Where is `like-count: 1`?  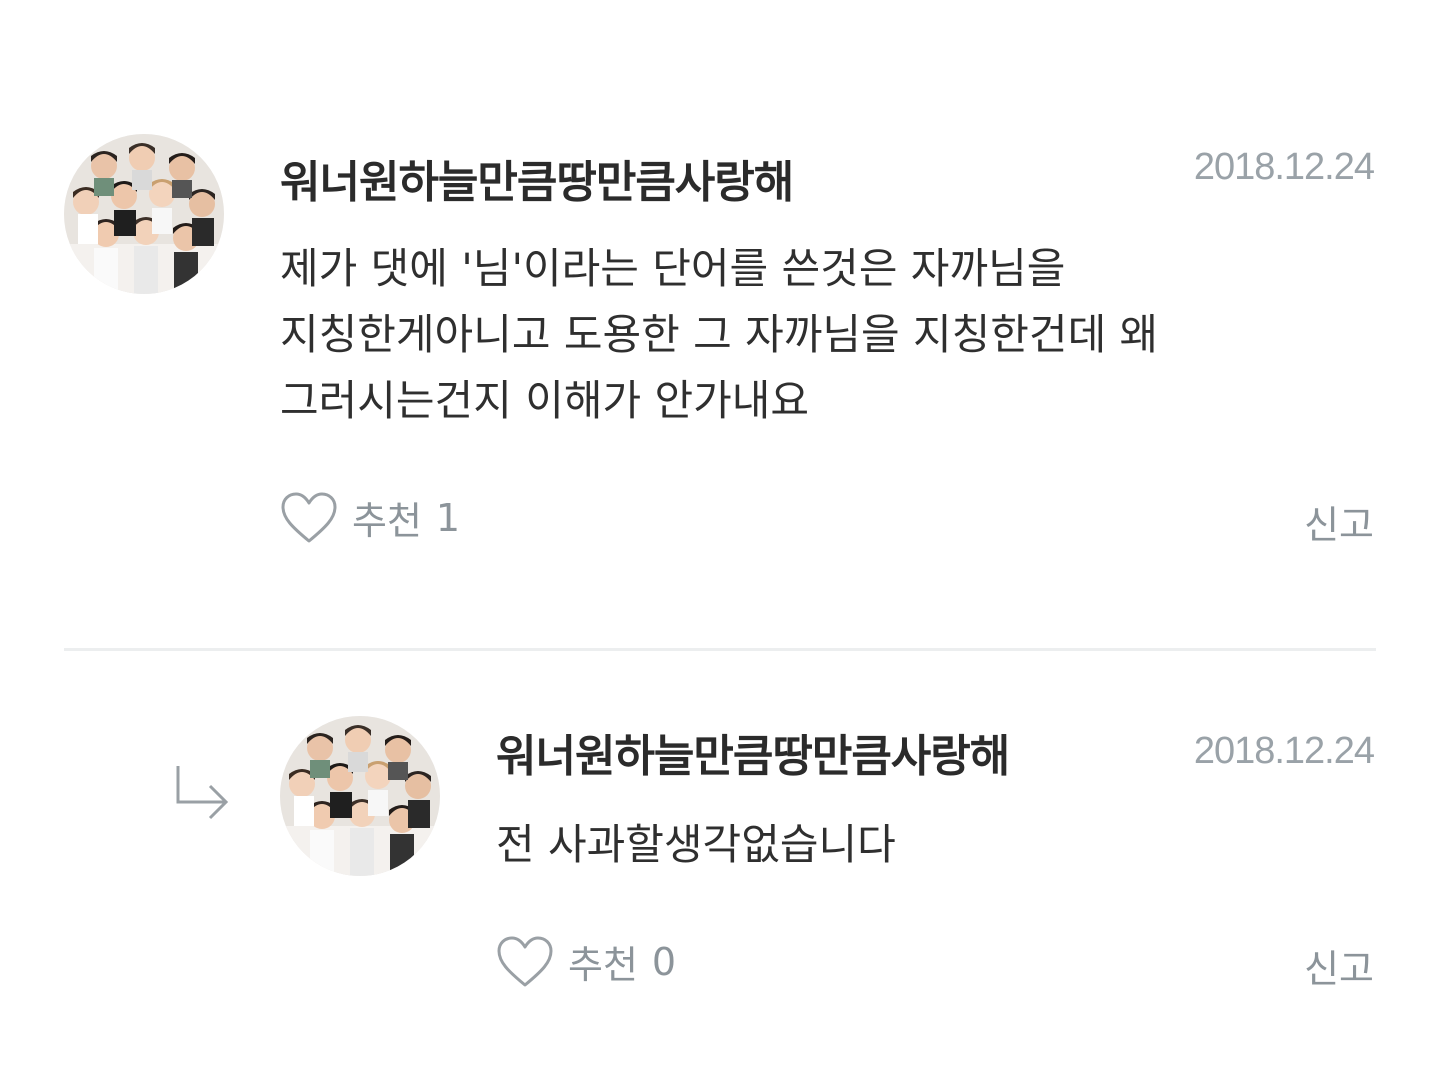
like-count: 1 is located at coordinates (448, 517).